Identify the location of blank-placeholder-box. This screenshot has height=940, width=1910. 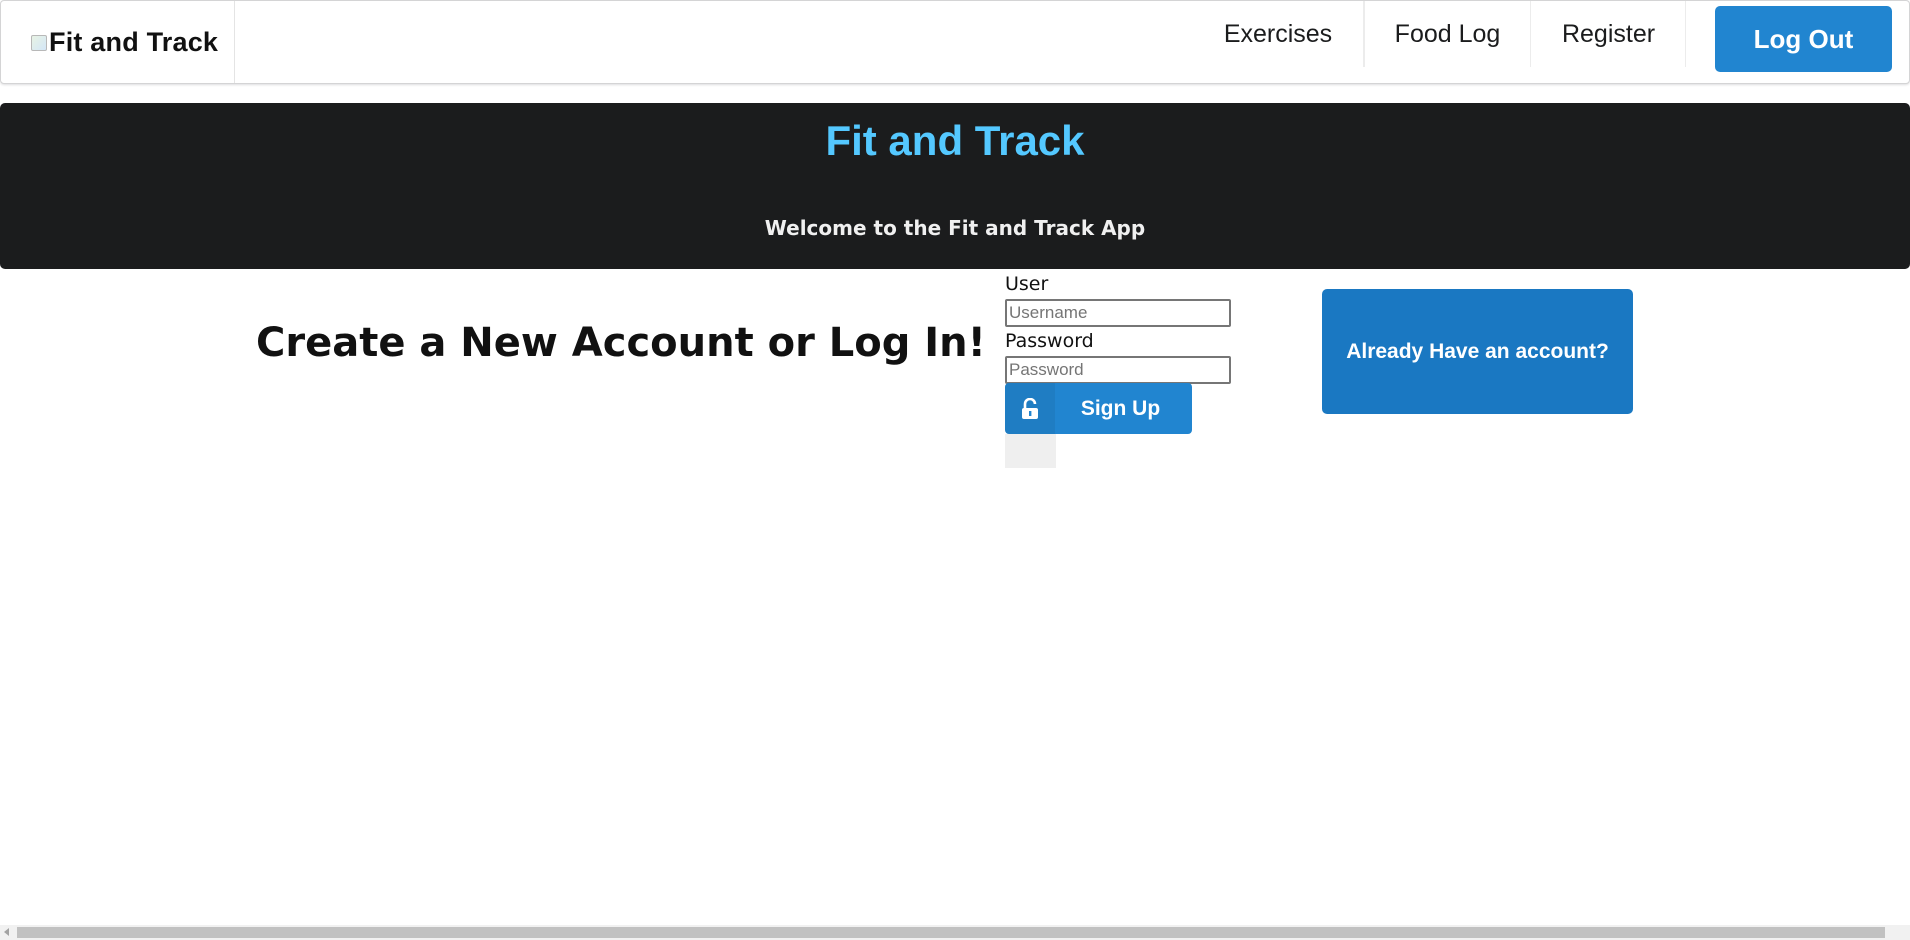
(1030, 451).